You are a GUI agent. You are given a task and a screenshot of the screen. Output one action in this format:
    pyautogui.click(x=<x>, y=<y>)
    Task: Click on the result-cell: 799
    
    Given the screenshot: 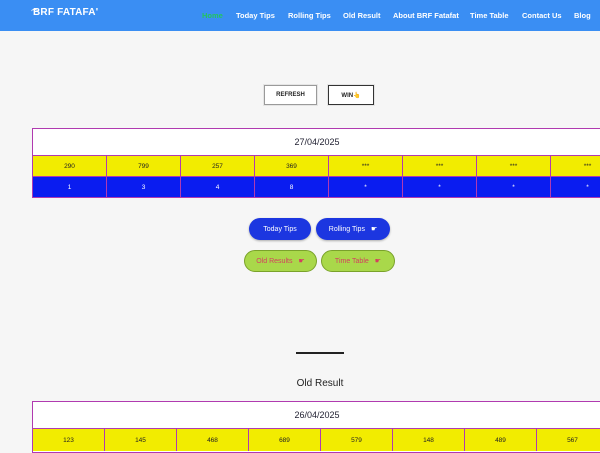 What is the action you would take?
    pyautogui.click(x=144, y=166)
    